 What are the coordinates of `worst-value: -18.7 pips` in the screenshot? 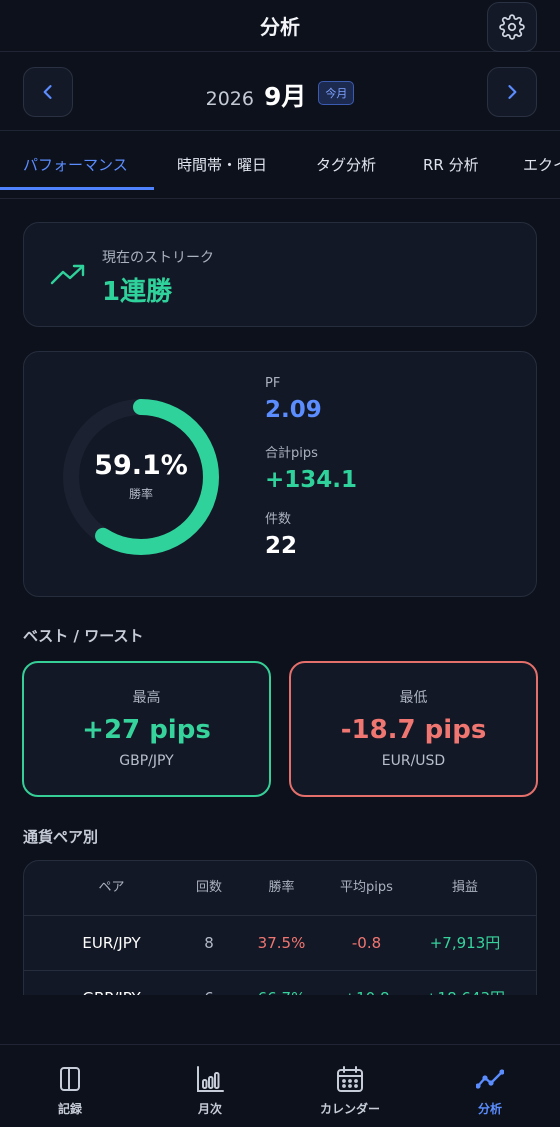 It's located at (413, 730).